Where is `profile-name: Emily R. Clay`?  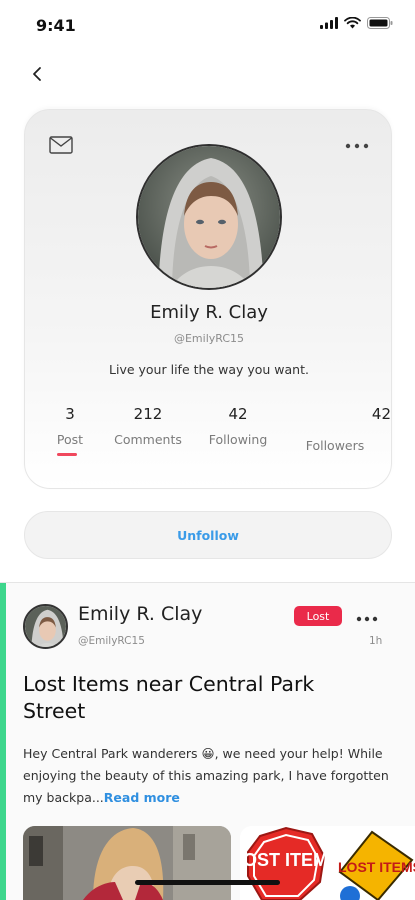 profile-name: Emily R. Clay is located at coordinates (209, 312).